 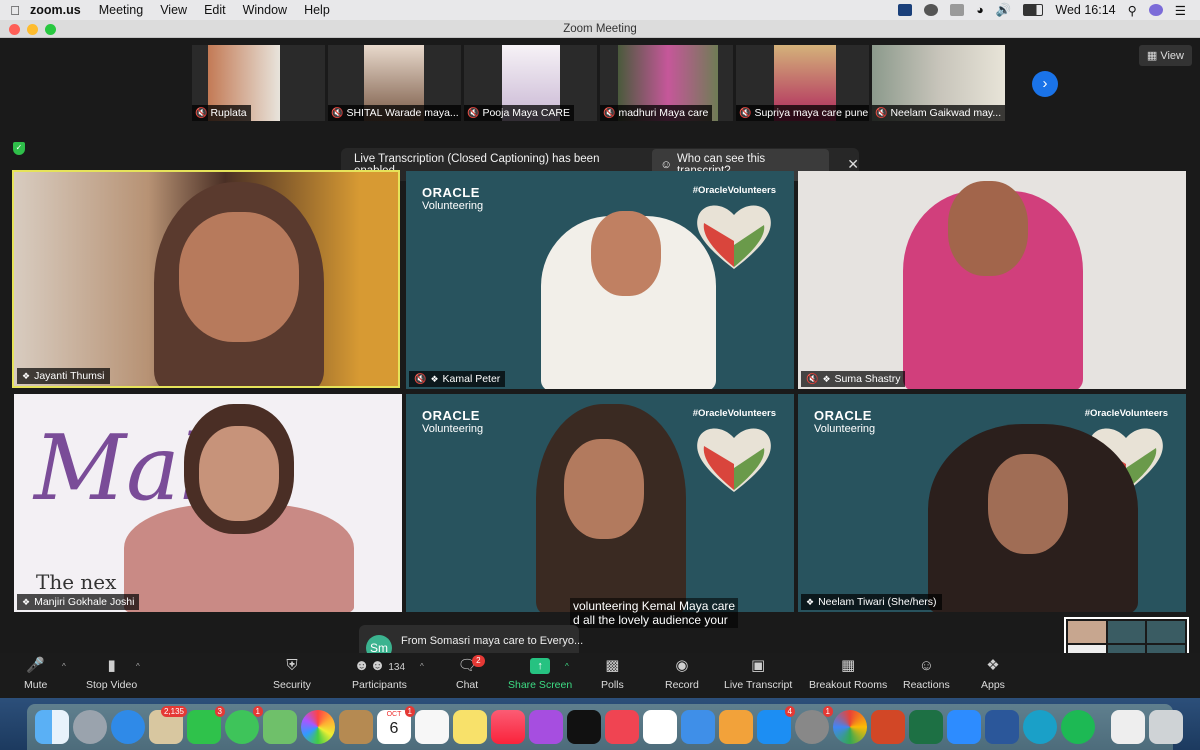 I want to click on person-icon: ☺, so click(x=666, y=164).